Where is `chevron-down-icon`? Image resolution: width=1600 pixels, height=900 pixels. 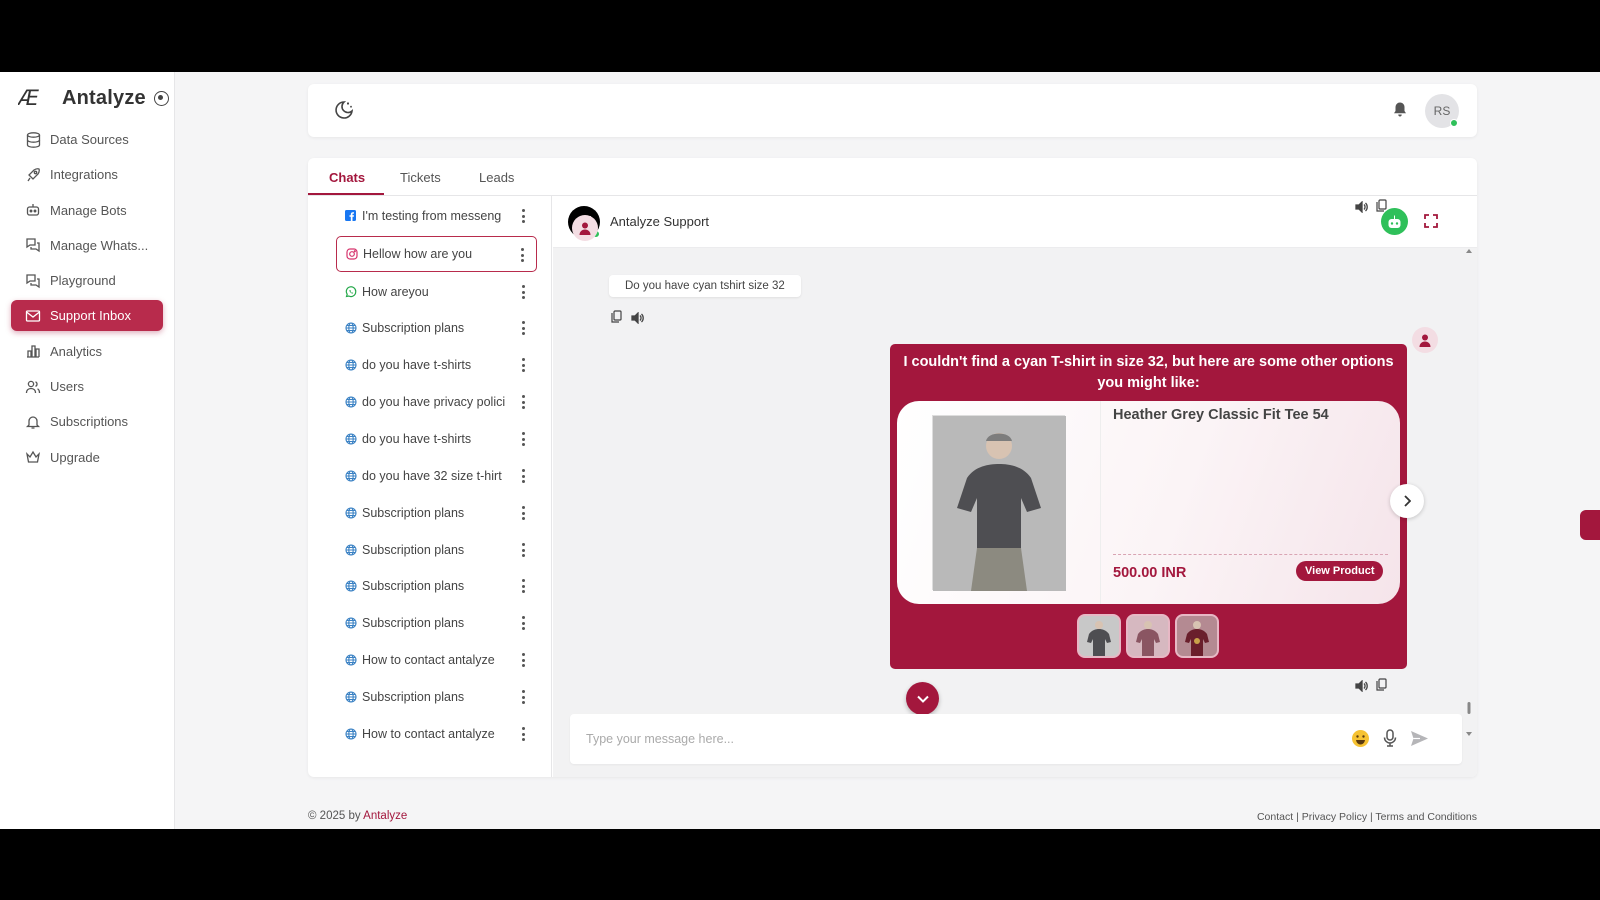 chevron-down-icon is located at coordinates (922, 699).